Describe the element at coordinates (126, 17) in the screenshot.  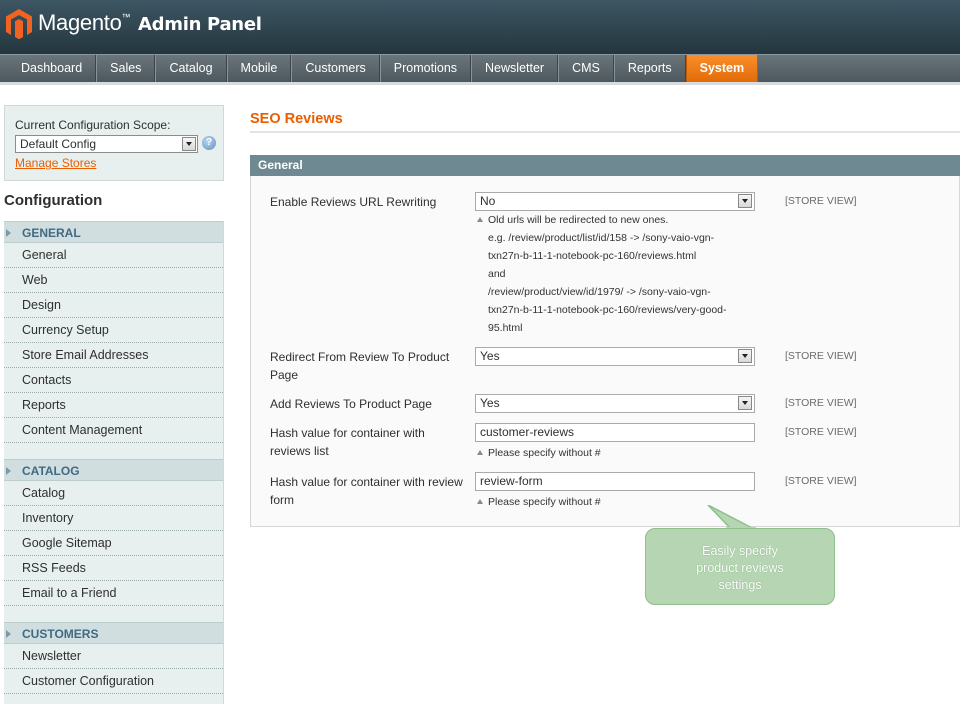
I see `trademark: ™` at that location.